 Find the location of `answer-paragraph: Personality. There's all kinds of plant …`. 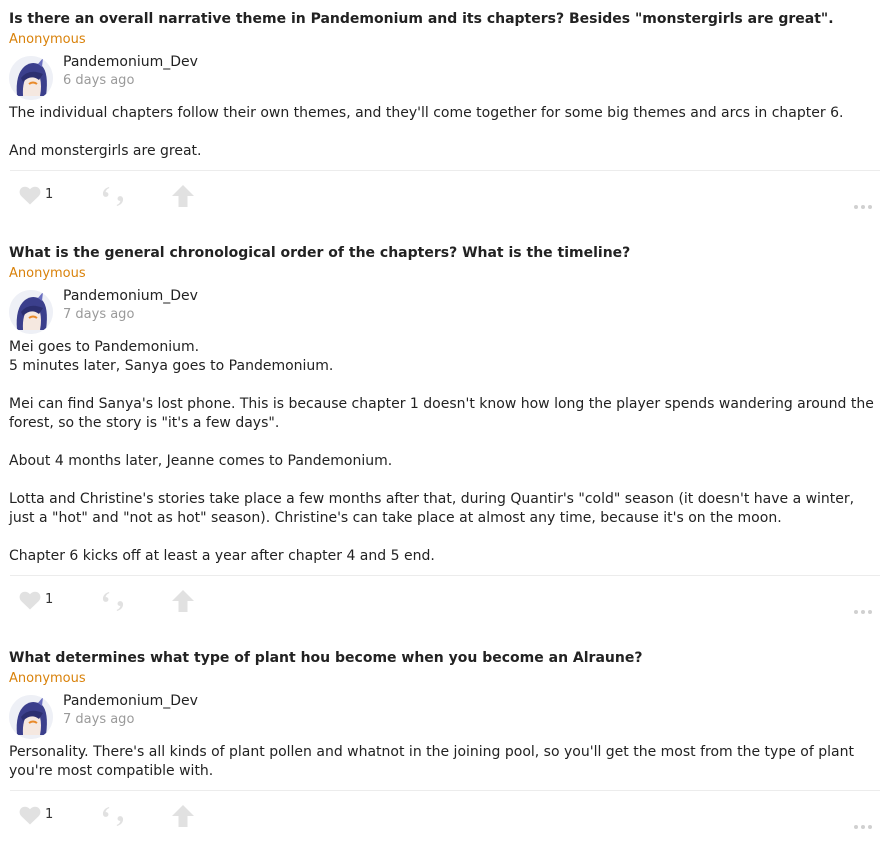

answer-paragraph: Personality. There's all kinds of plant … is located at coordinates (431, 761).